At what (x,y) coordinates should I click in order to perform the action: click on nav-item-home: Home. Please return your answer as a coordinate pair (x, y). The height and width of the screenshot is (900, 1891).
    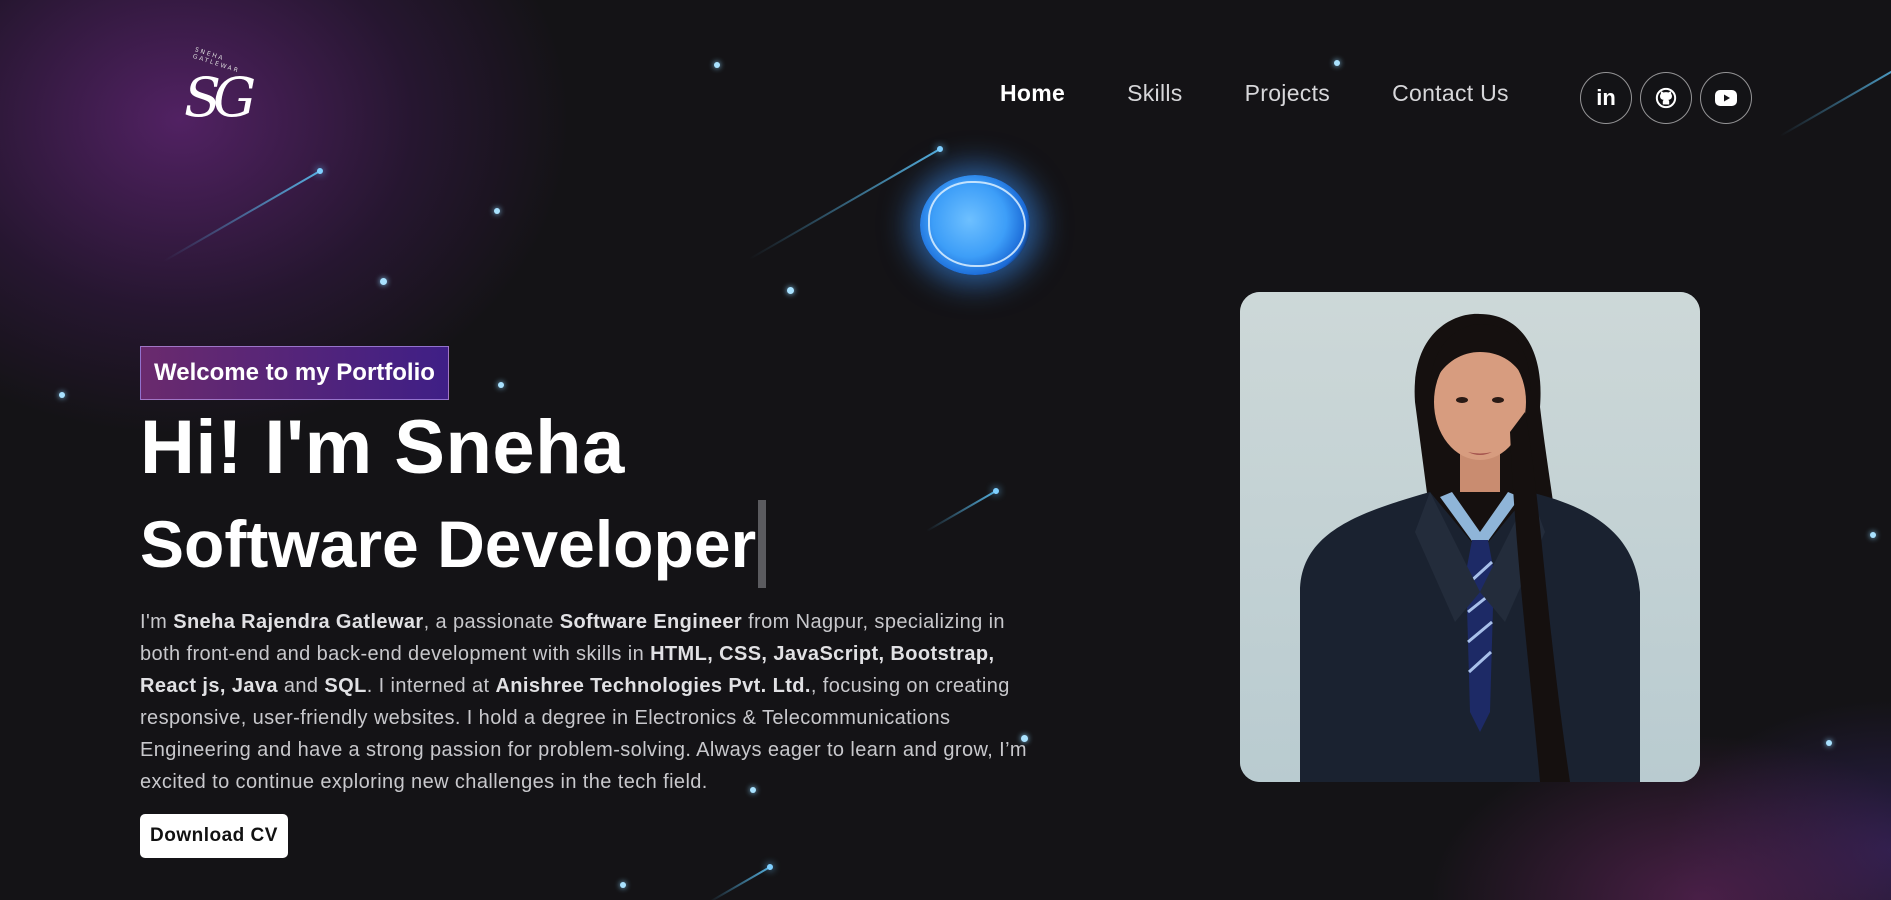
    Looking at the image, I should click on (1032, 93).